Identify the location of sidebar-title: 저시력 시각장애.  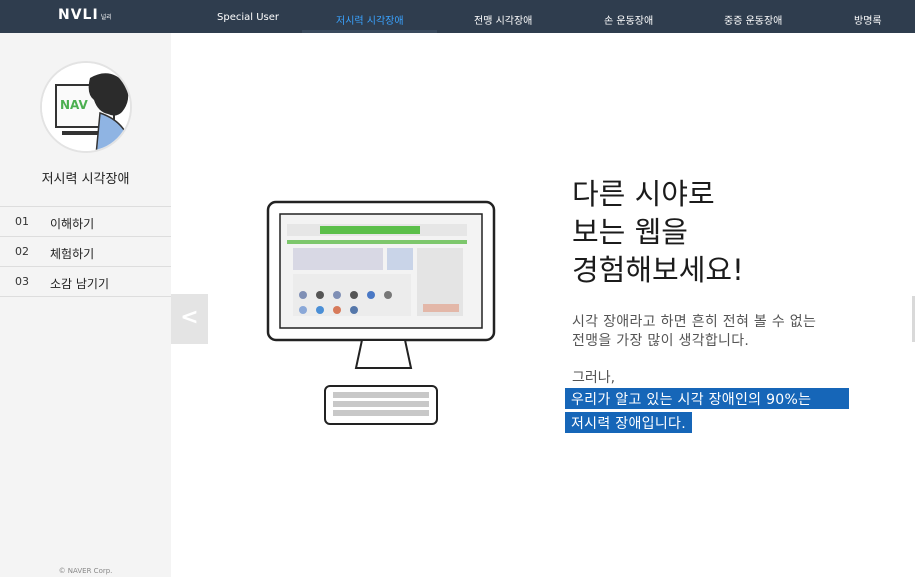
(85, 179).